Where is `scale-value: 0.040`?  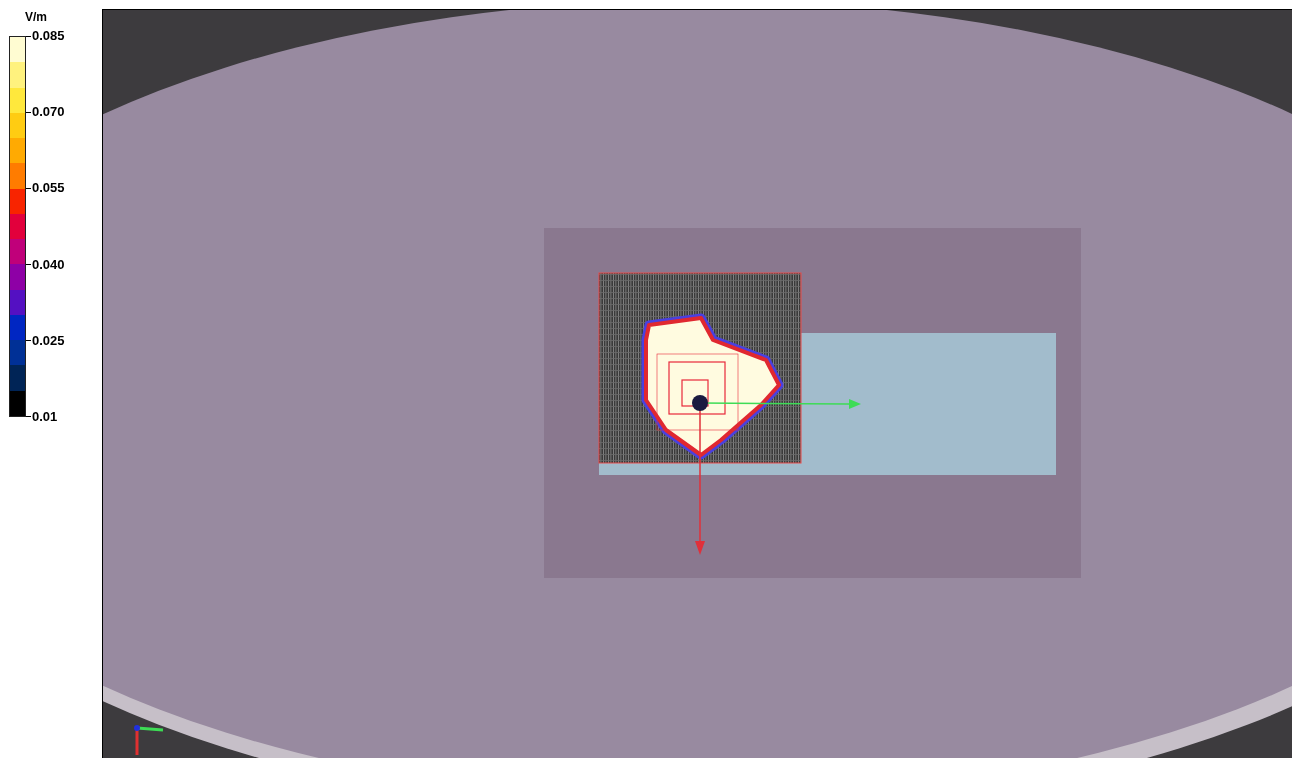
scale-value: 0.040 is located at coordinates (48, 264).